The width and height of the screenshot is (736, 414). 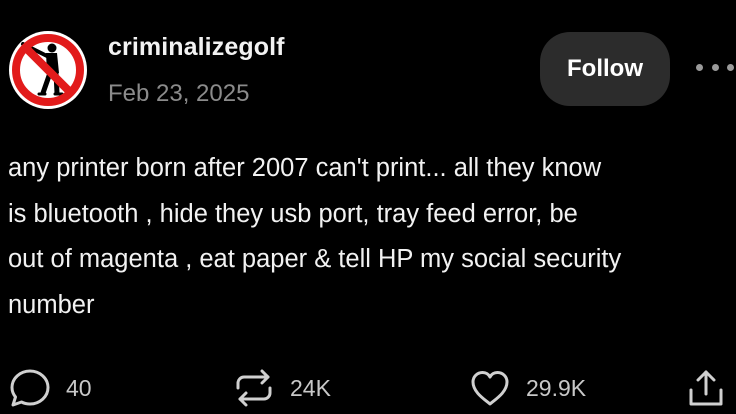 I want to click on post-date: Feb 23, 2025, so click(x=179, y=93).